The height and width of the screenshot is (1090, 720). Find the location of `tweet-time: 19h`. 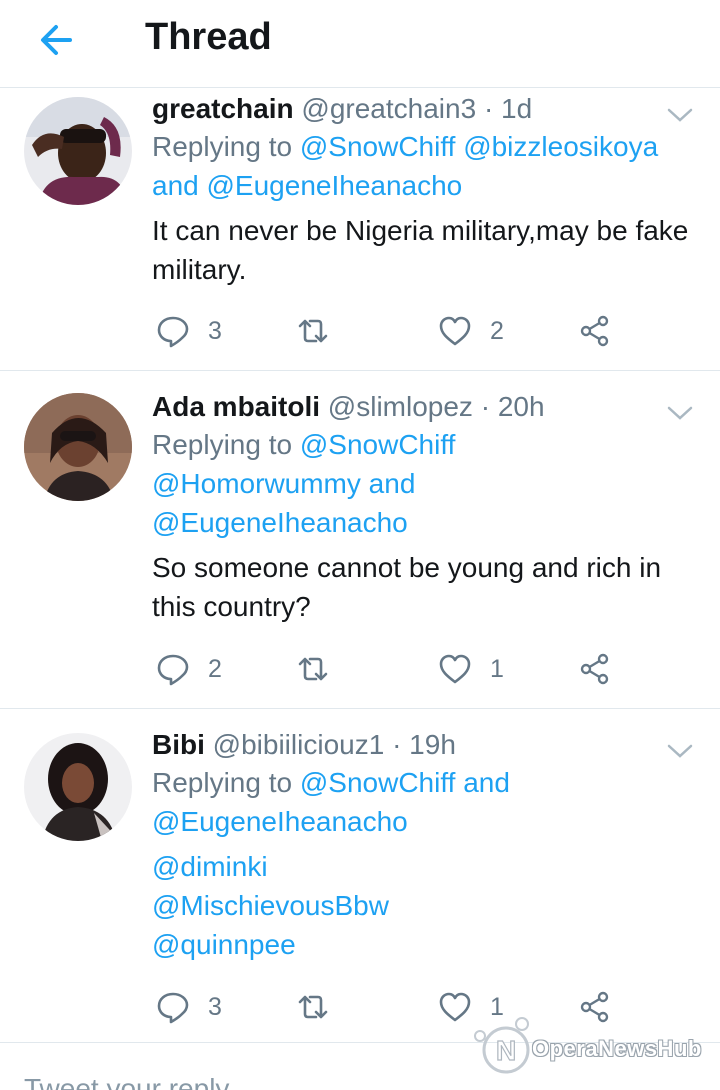

tweet-time: 19h is located at coordinates (432, 744).